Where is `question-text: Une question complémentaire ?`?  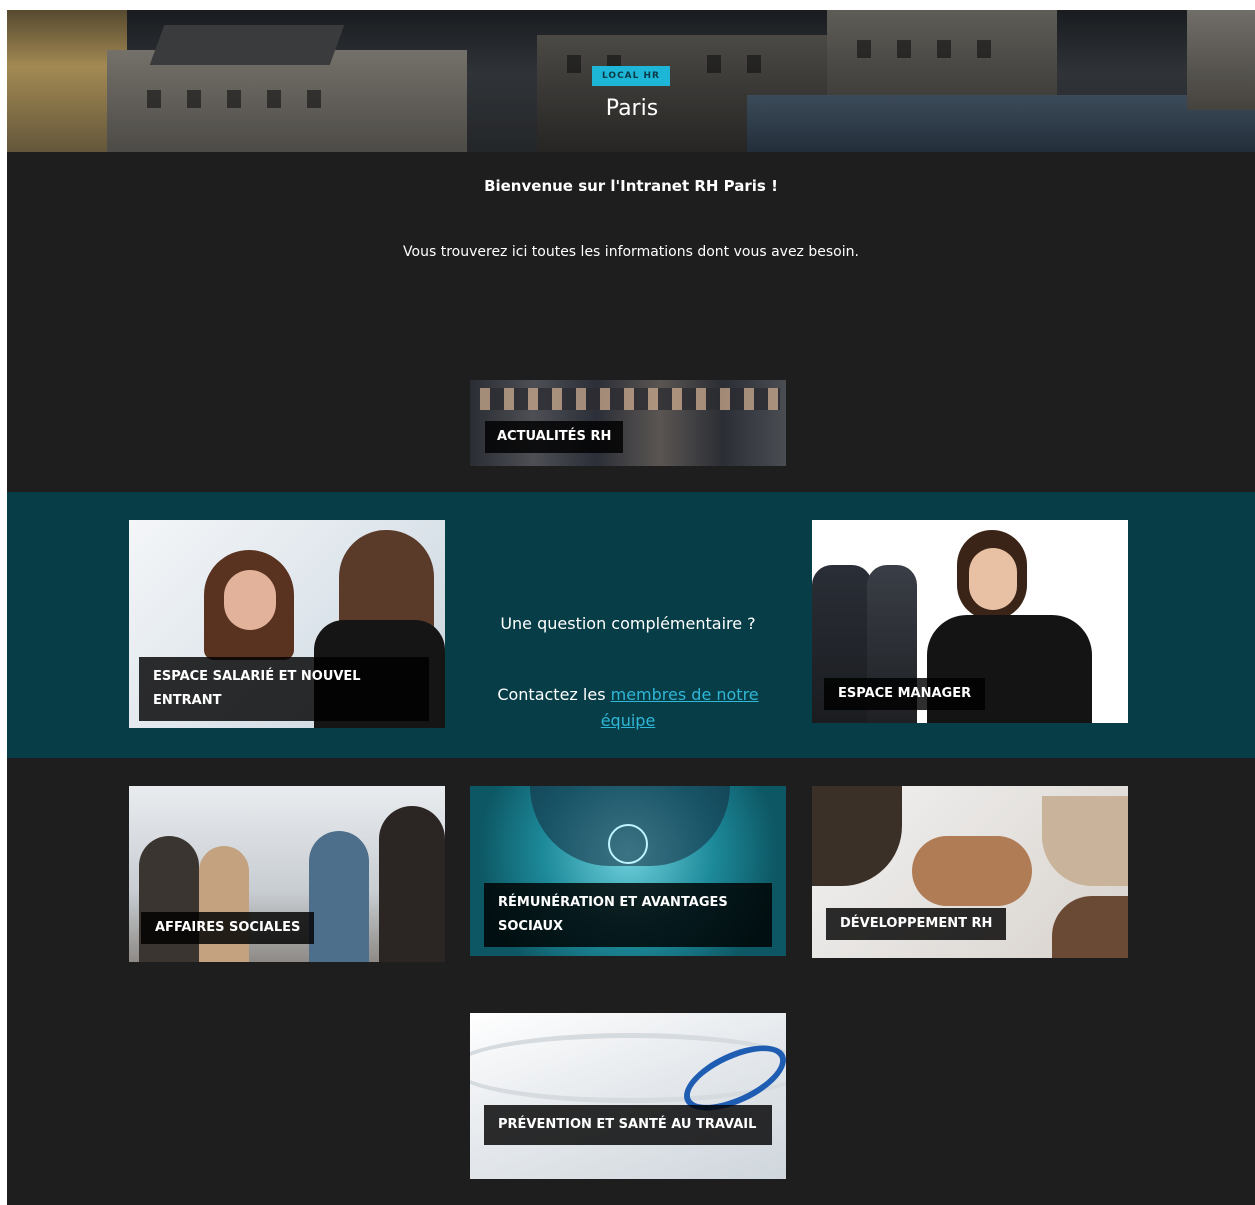
question-text: Une question complémentaire ? is located at coordinates (628, 623).